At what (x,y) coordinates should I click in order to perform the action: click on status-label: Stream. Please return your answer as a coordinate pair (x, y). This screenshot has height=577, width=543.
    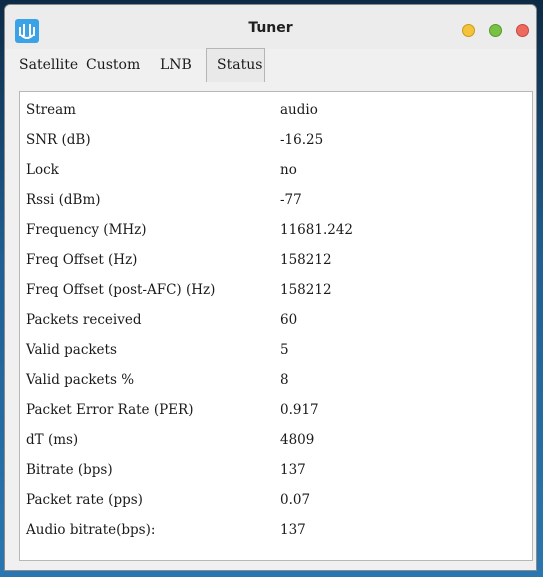
    Looking at the image, I should click on (51, 110).